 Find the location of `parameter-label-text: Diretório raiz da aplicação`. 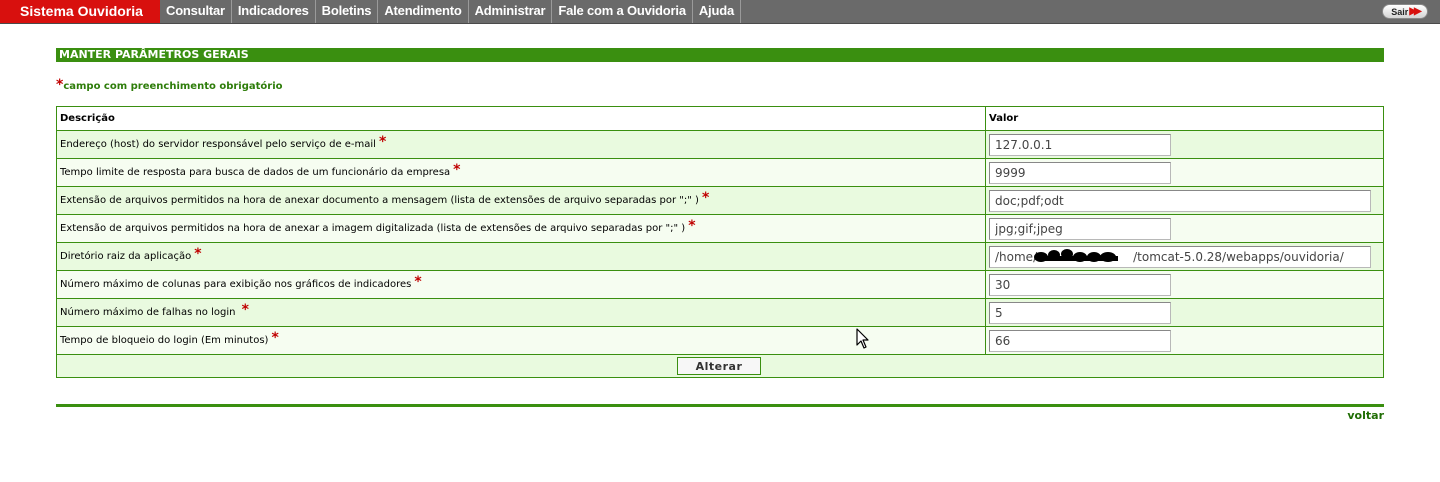

parameter-label-text: Diretório raiz da aplicação is located at coordinates (126, 256).